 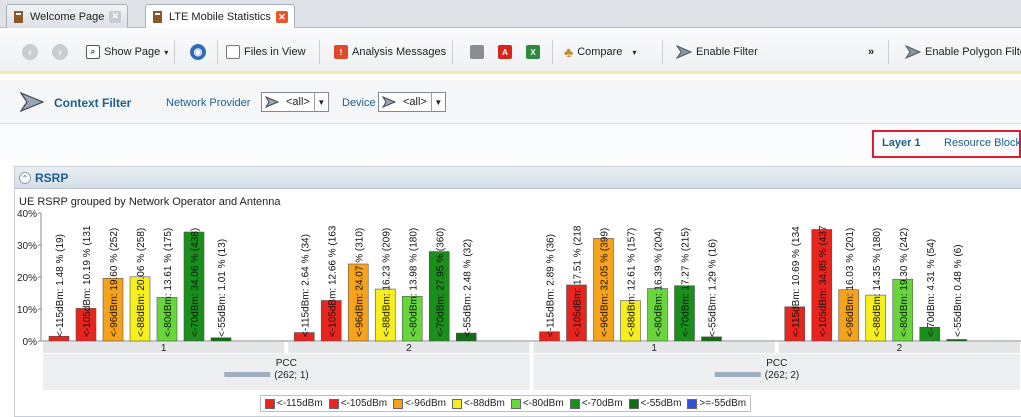 What do you see at coordinates (412, 102) in the screenshot?
I see `device-select: <all> ▼` at bounding box center [412, 102].